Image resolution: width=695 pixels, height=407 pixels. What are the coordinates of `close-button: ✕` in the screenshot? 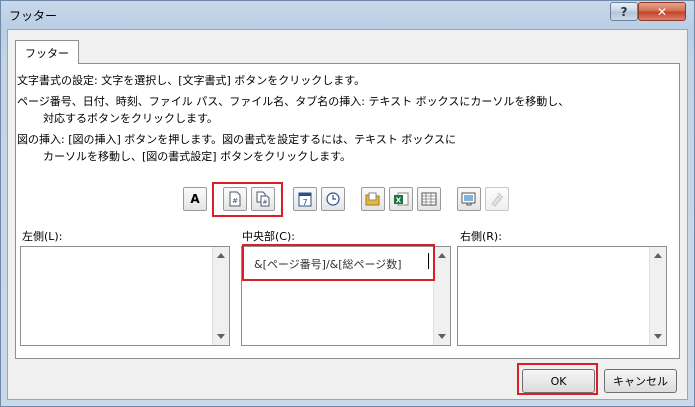 It's located at (662, 11).